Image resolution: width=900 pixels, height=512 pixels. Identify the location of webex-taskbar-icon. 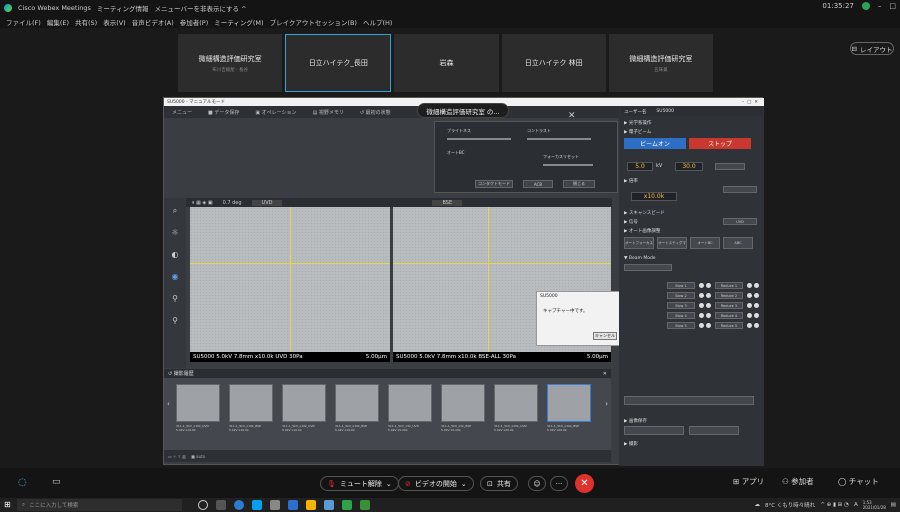
(347, 505).